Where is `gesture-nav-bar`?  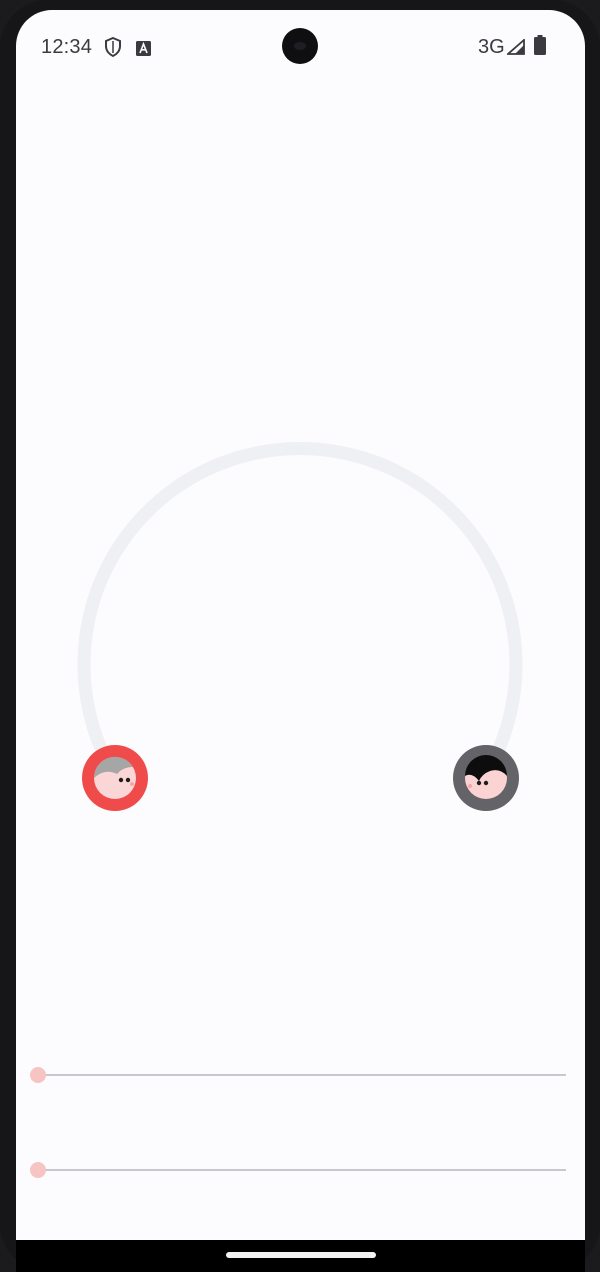 gesture-nav-bar is located at coordinates (300, 1256).